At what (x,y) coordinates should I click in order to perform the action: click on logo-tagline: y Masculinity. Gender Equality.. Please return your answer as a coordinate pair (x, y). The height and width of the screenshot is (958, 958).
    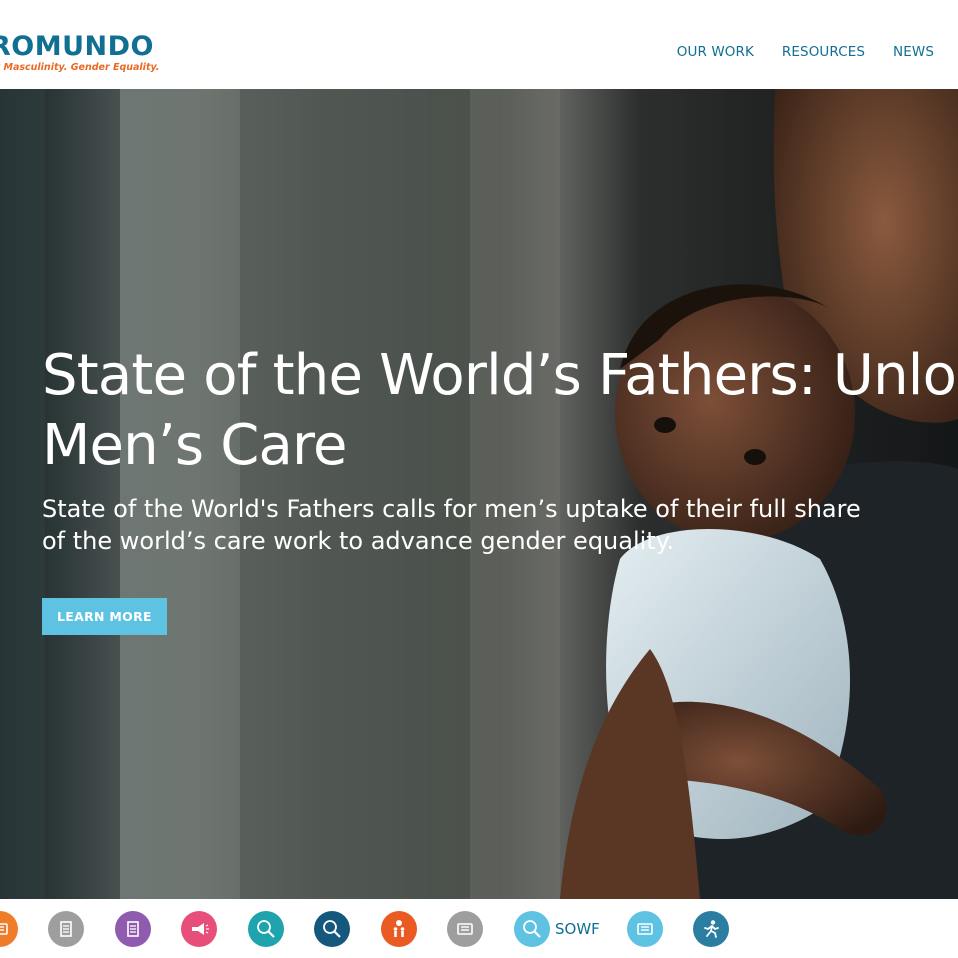
    Looking at the image, I should click on (80, 67).